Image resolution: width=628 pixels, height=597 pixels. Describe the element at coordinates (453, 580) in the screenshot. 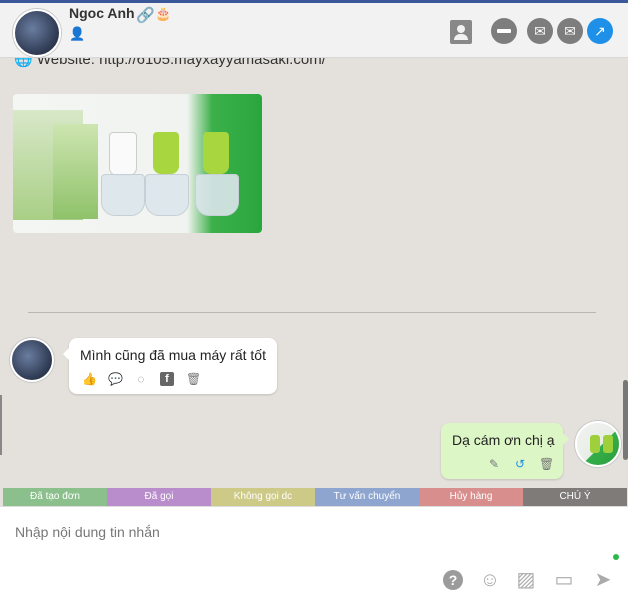

I see `help-icon: ?` at that location.